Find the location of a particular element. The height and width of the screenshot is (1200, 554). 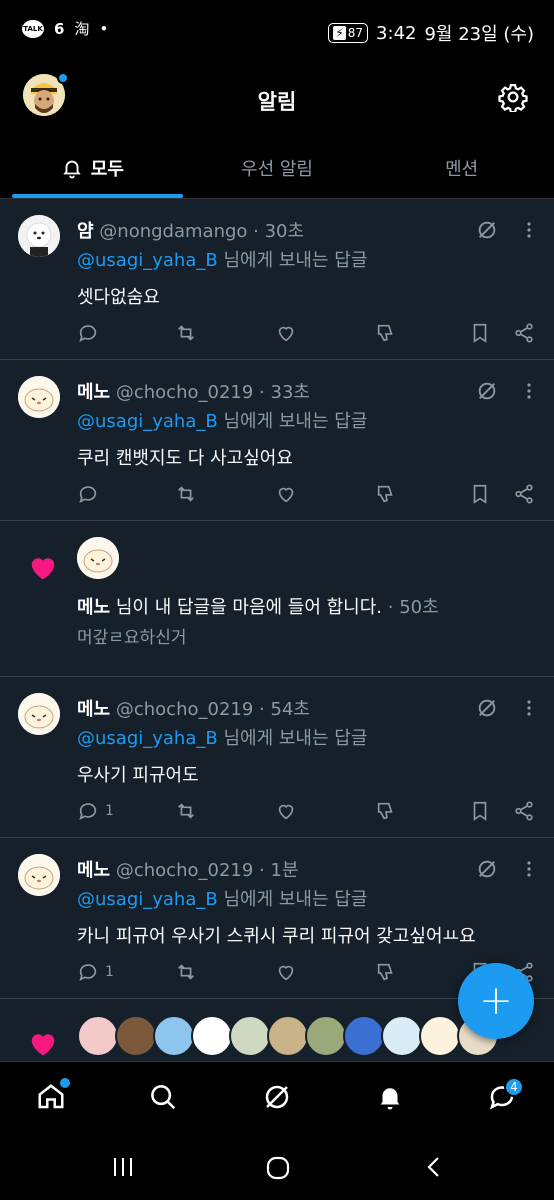

timestamp: · 54초 is located at coordinates (284, 709).